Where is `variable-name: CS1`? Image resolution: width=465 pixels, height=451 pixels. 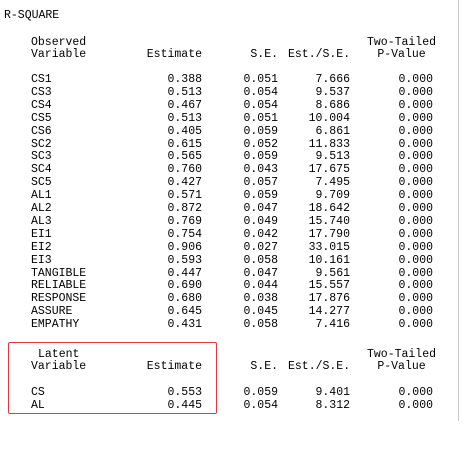
variable-name: CS1 is located at coordinates (41, 79).